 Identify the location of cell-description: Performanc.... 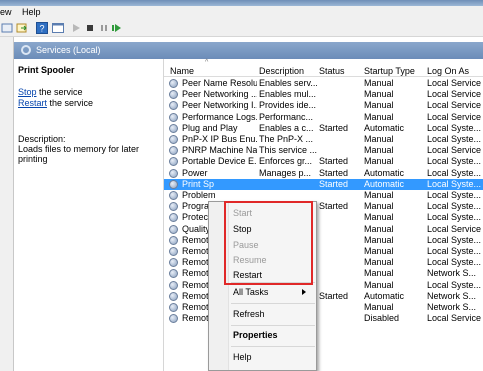
(286, 116).